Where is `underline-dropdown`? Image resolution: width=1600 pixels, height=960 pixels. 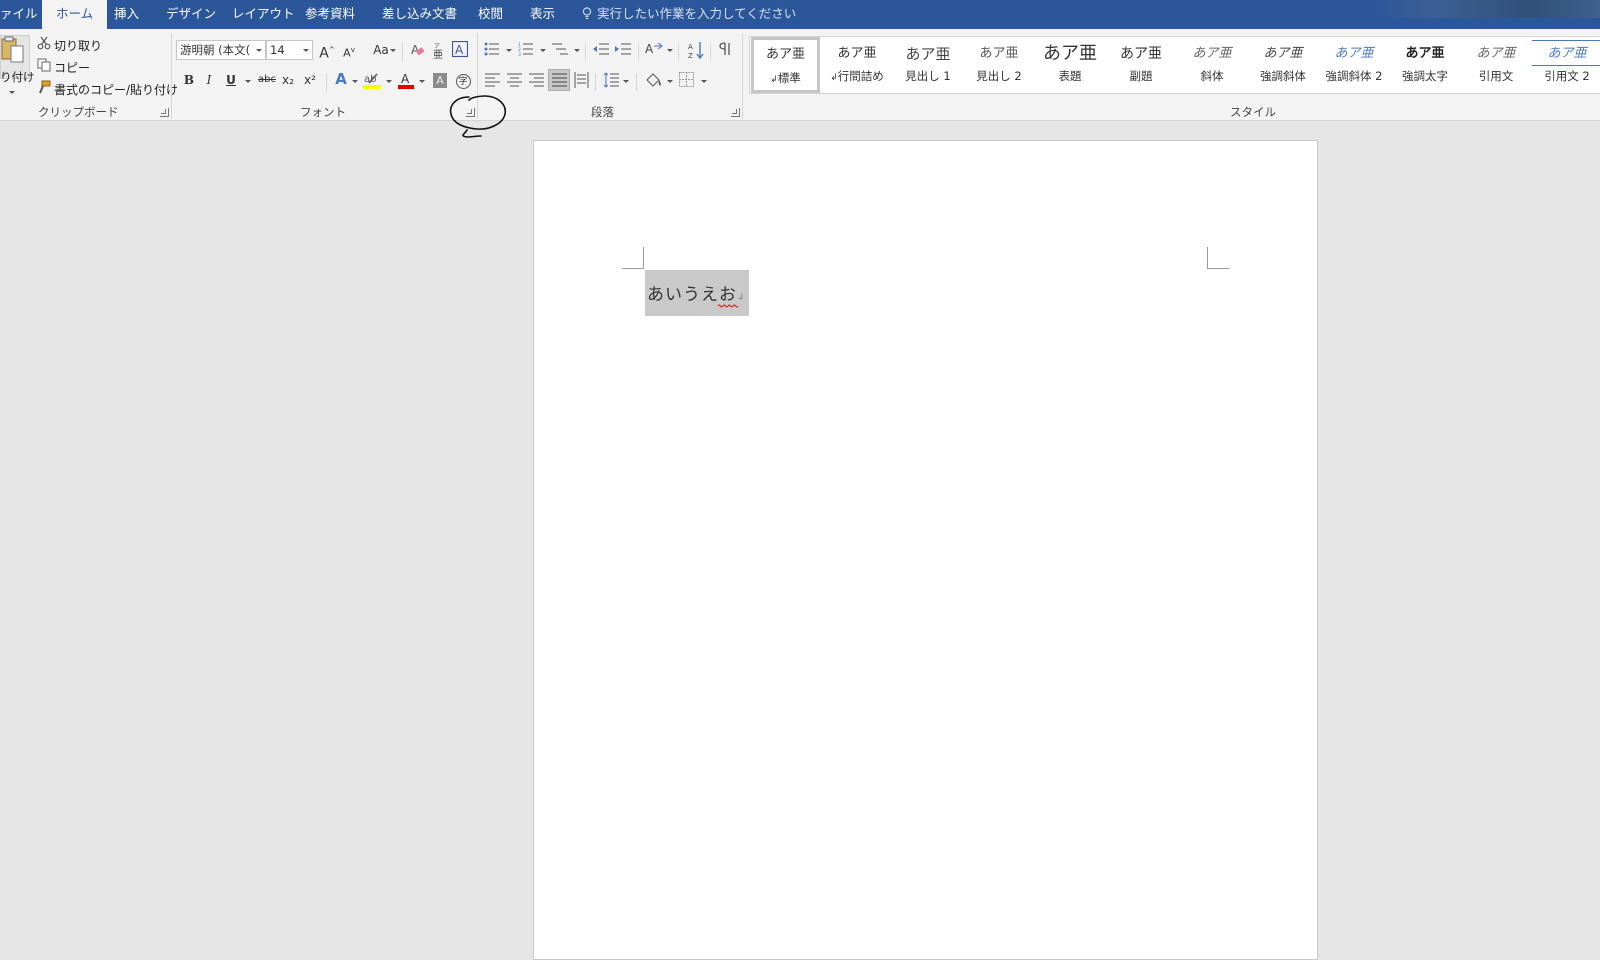 underline-dropdown is located at coordinates (248, 81).